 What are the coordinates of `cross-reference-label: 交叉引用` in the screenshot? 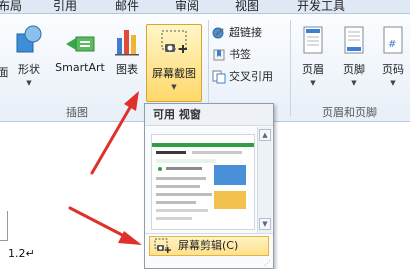 It's located at (251, 76).